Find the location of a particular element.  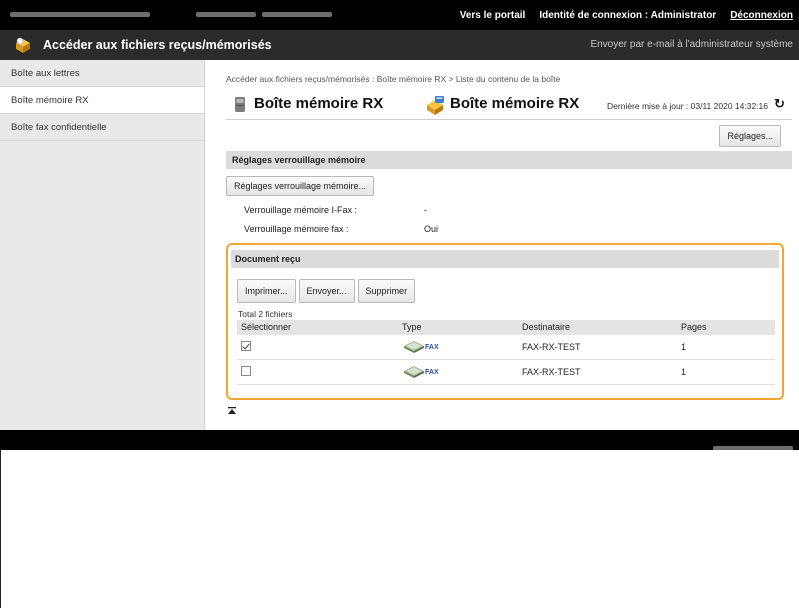

refresh-icon: ↻ is located at coordinates (781, 104).